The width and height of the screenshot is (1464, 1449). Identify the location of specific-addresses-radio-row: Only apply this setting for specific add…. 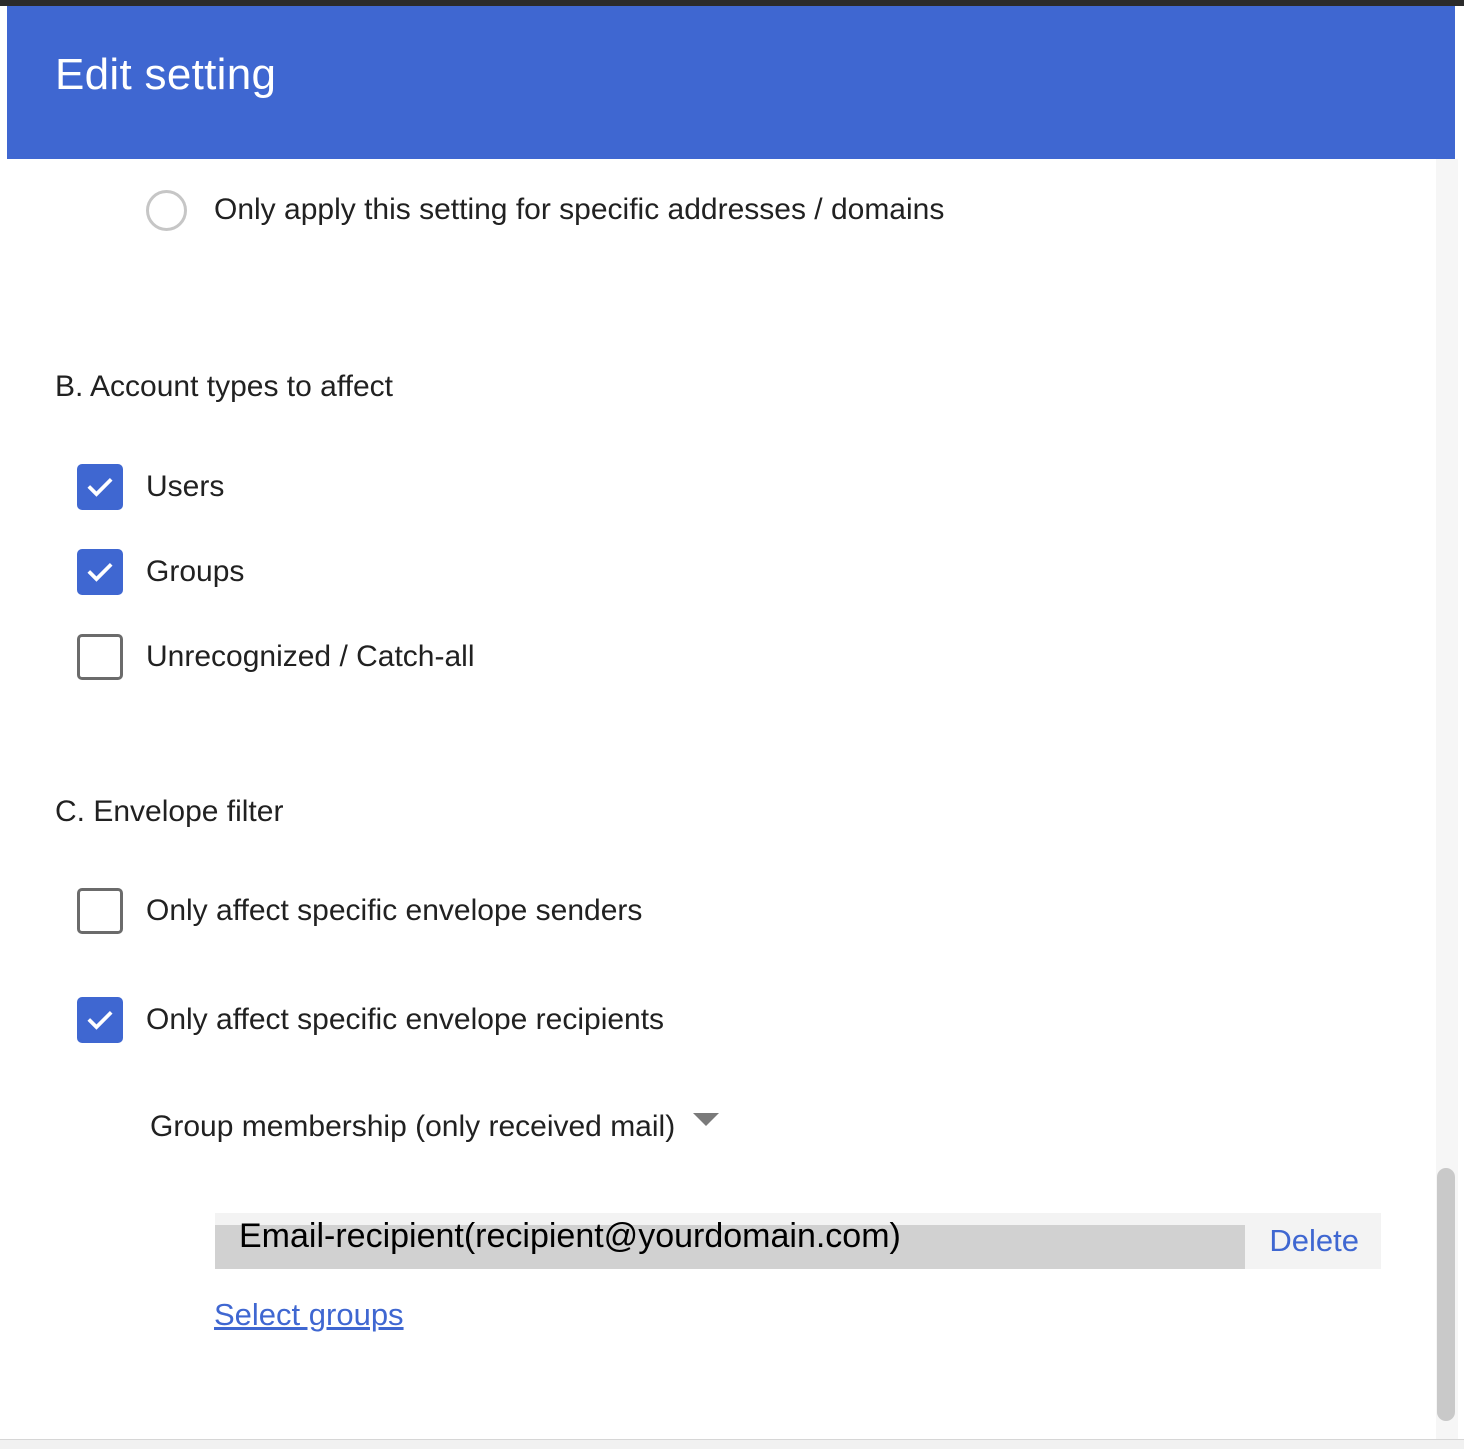
(545, 210).